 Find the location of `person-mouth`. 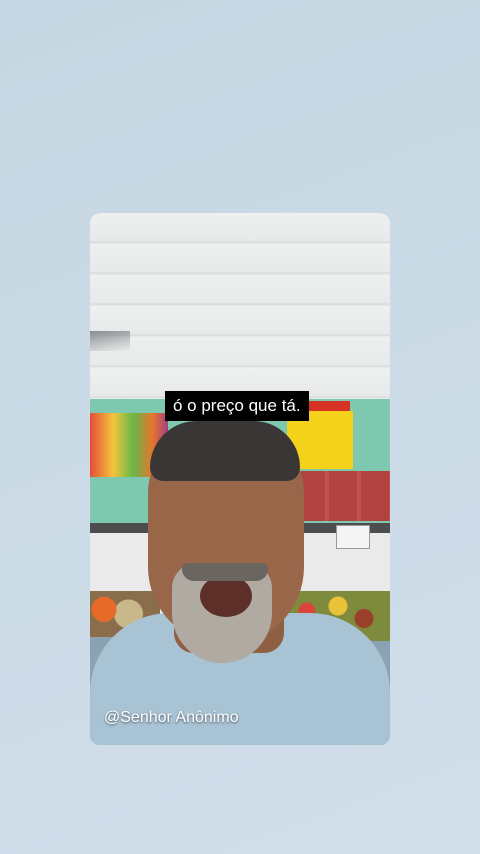

person-mouth is located at coordinates (226, 596).